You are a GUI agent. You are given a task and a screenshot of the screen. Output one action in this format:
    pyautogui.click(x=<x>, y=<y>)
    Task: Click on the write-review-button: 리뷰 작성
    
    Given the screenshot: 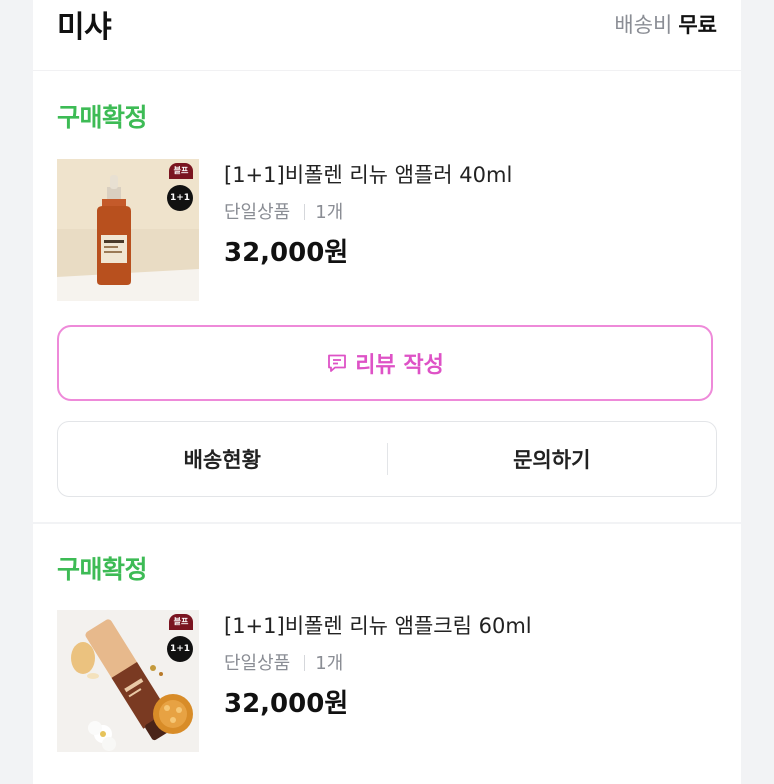 What is the action you would take?
    pyautogui.click(x=385, y=363)
    